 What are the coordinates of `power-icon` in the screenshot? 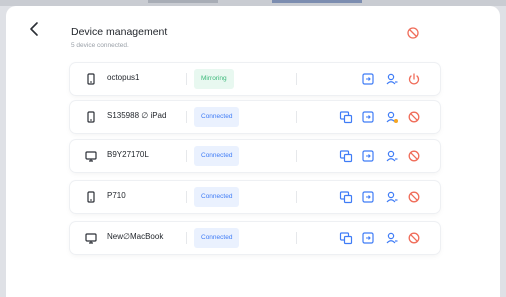 It's located at (414, 79).